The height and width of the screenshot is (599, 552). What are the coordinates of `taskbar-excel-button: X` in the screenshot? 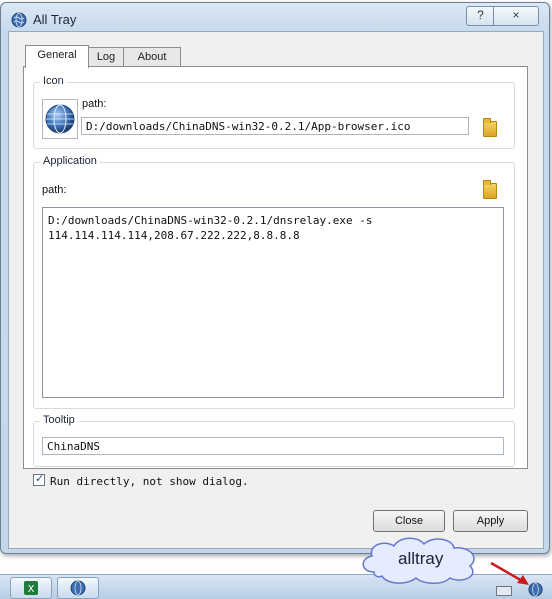 It's located at (31, 588).